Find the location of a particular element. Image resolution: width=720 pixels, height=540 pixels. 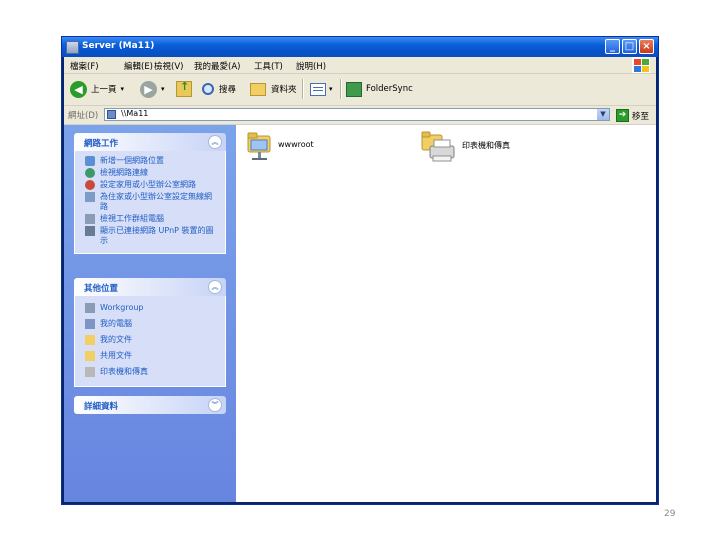

place-link-workgroup: Workgroup is located at coordinates (150, 308).